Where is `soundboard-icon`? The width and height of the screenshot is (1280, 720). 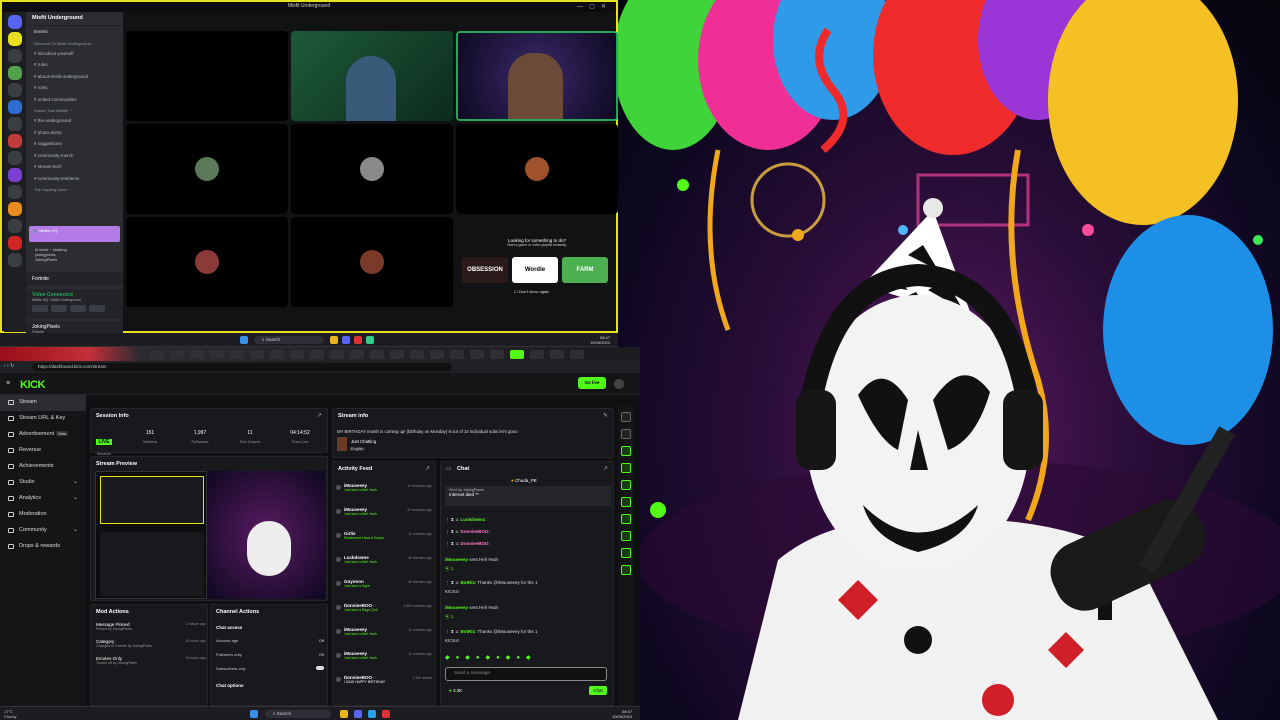
soundboard-icon is located at coordinates (97, 308).